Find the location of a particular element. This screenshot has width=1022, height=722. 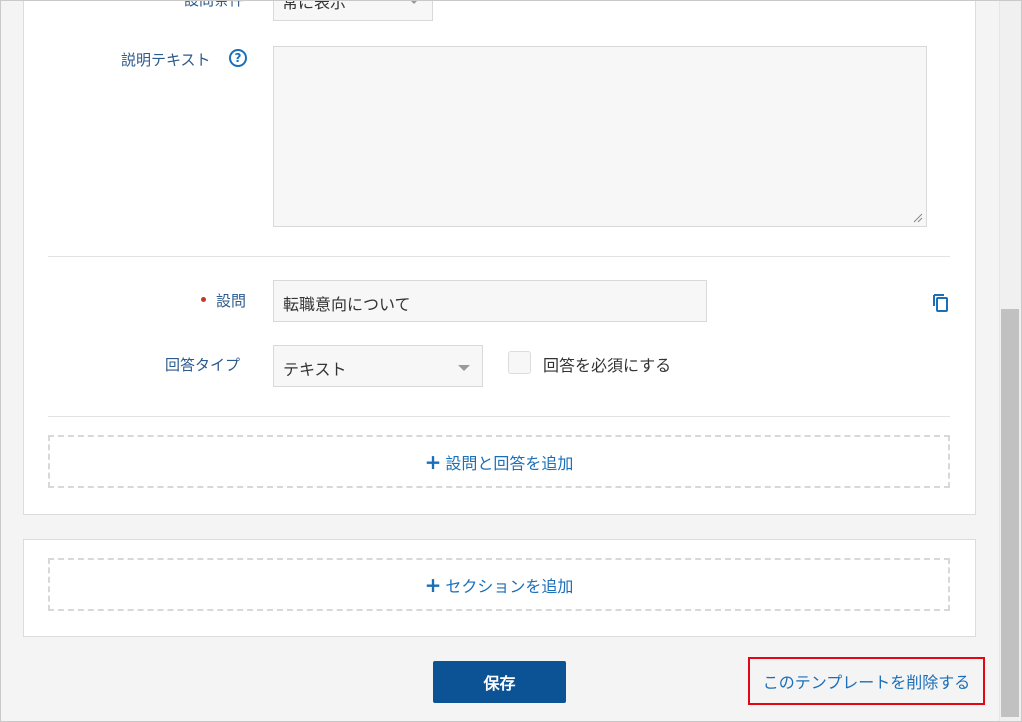

required-checkbox-label: 回答を必須にする is located at coordinates (607, 364).